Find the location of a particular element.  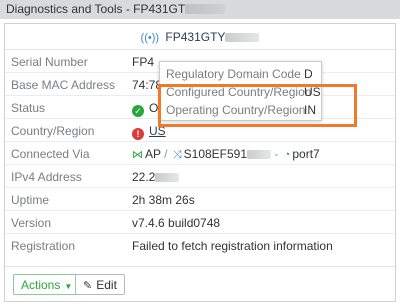

window-title-bar: Diagnostics and Tools - FP431GT is located at coordinates (200, 9).